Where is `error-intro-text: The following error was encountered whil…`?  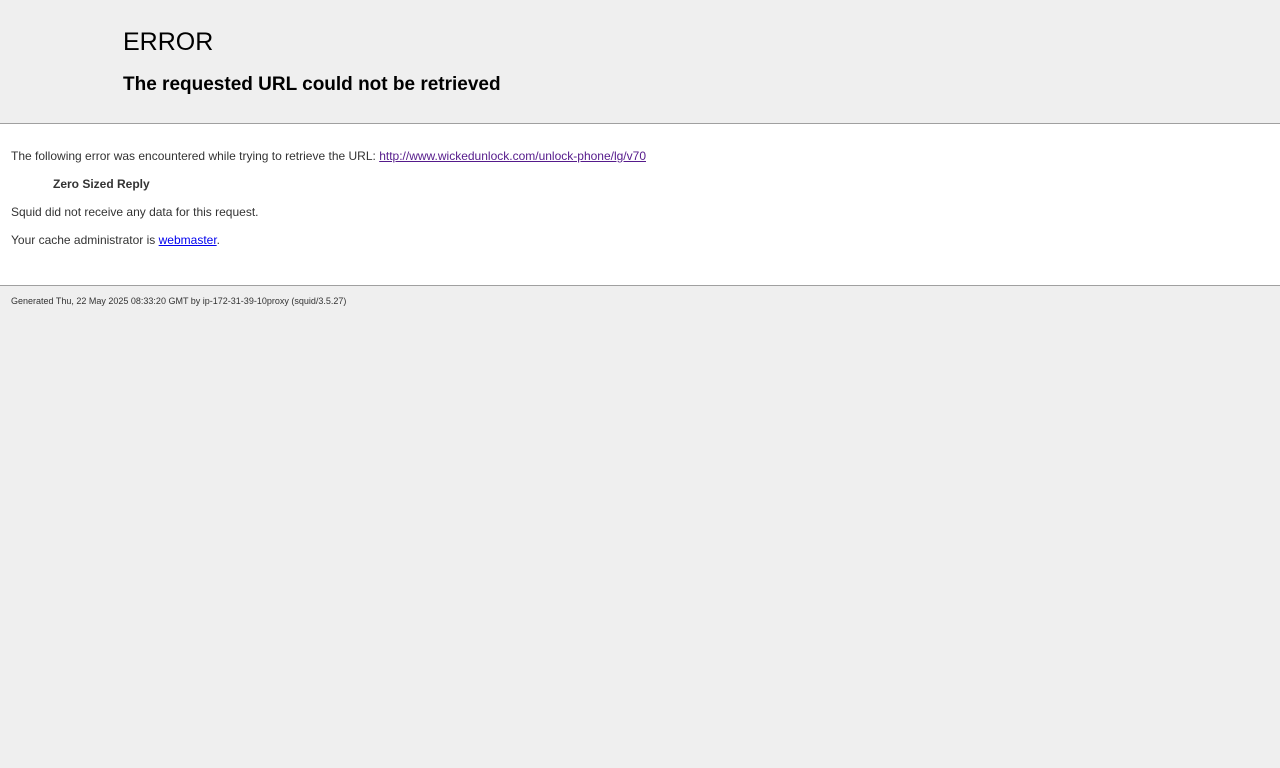
error-intro-text: The following error was encountered whil… is located at coordinates (195, 156).